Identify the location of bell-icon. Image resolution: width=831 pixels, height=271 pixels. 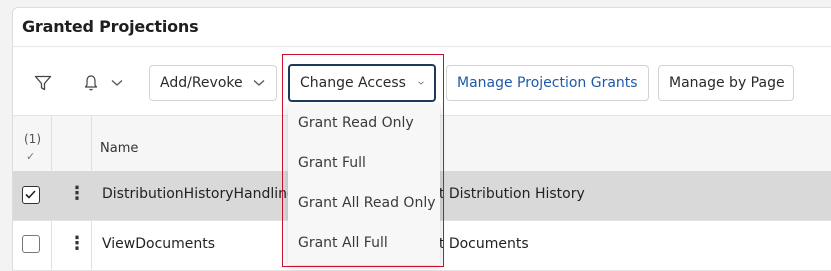
(91, 83).